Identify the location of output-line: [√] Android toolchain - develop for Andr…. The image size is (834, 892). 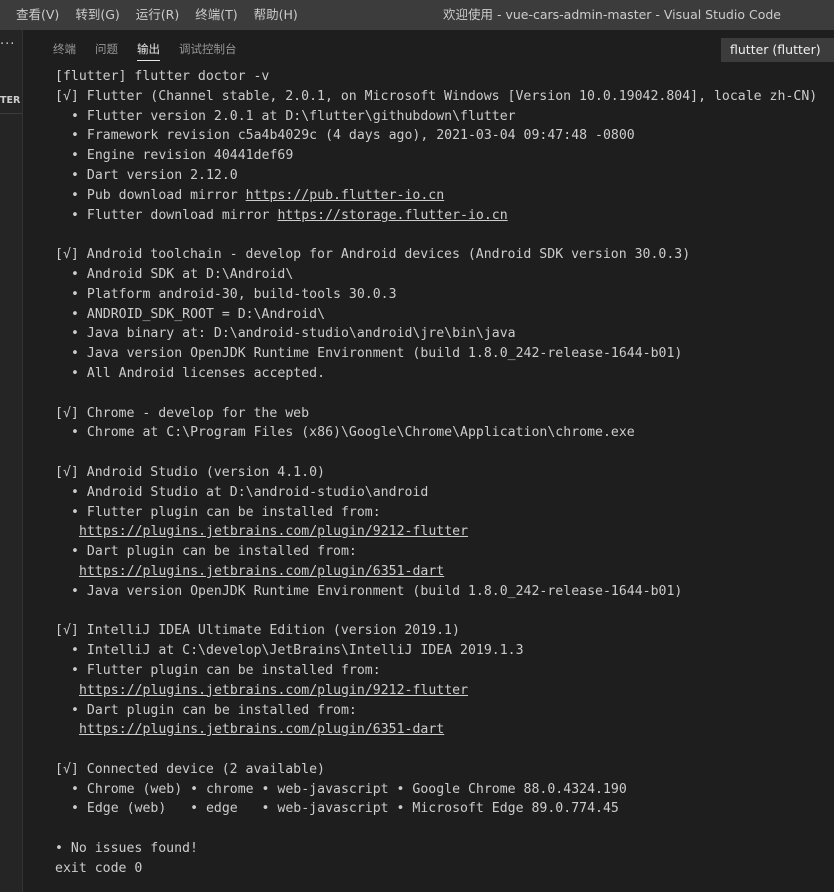
(444, 255).